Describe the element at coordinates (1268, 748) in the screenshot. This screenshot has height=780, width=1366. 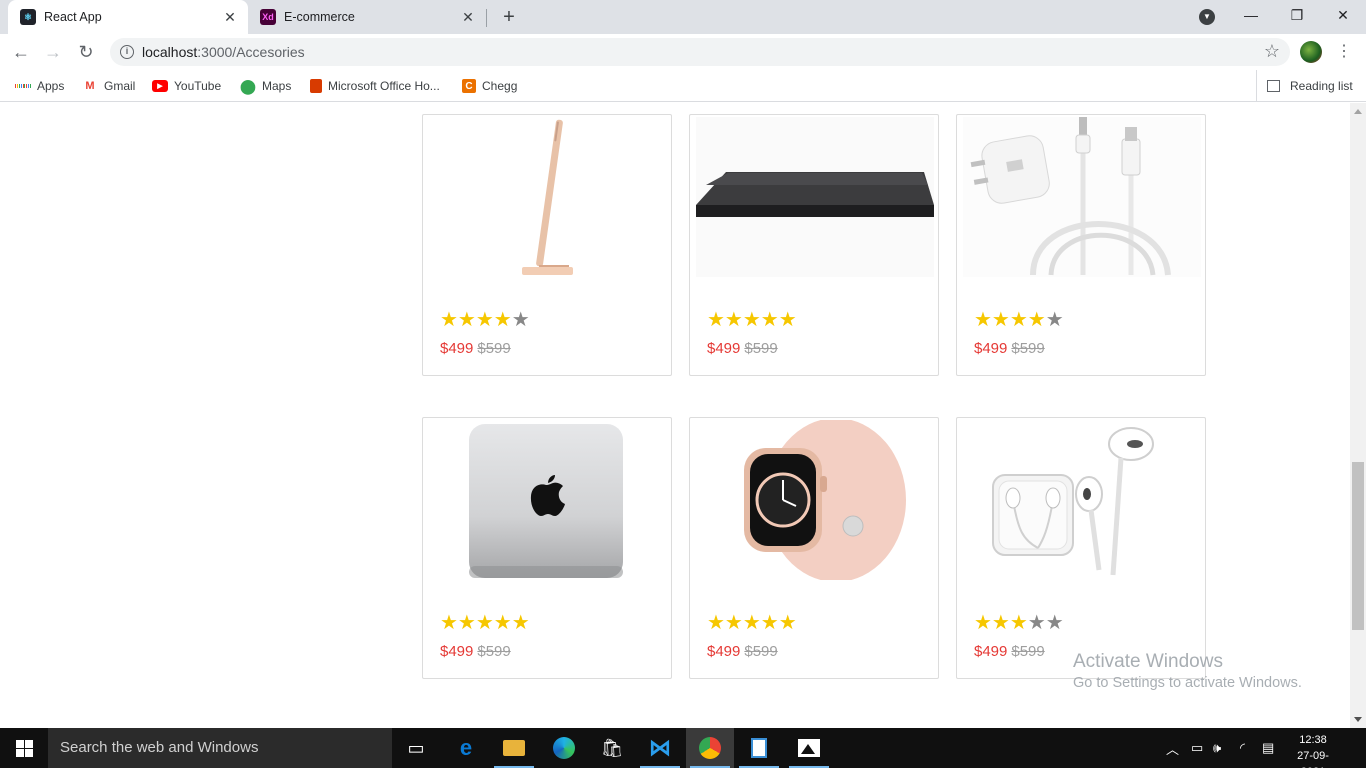
I see `action-center-icon: ▤` at that location.